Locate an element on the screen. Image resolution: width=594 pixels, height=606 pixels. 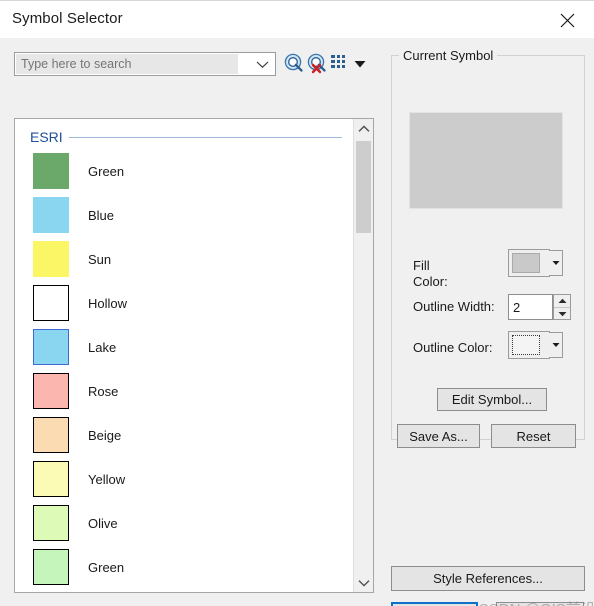
search-icon-button is located at coordinates (294, 63).